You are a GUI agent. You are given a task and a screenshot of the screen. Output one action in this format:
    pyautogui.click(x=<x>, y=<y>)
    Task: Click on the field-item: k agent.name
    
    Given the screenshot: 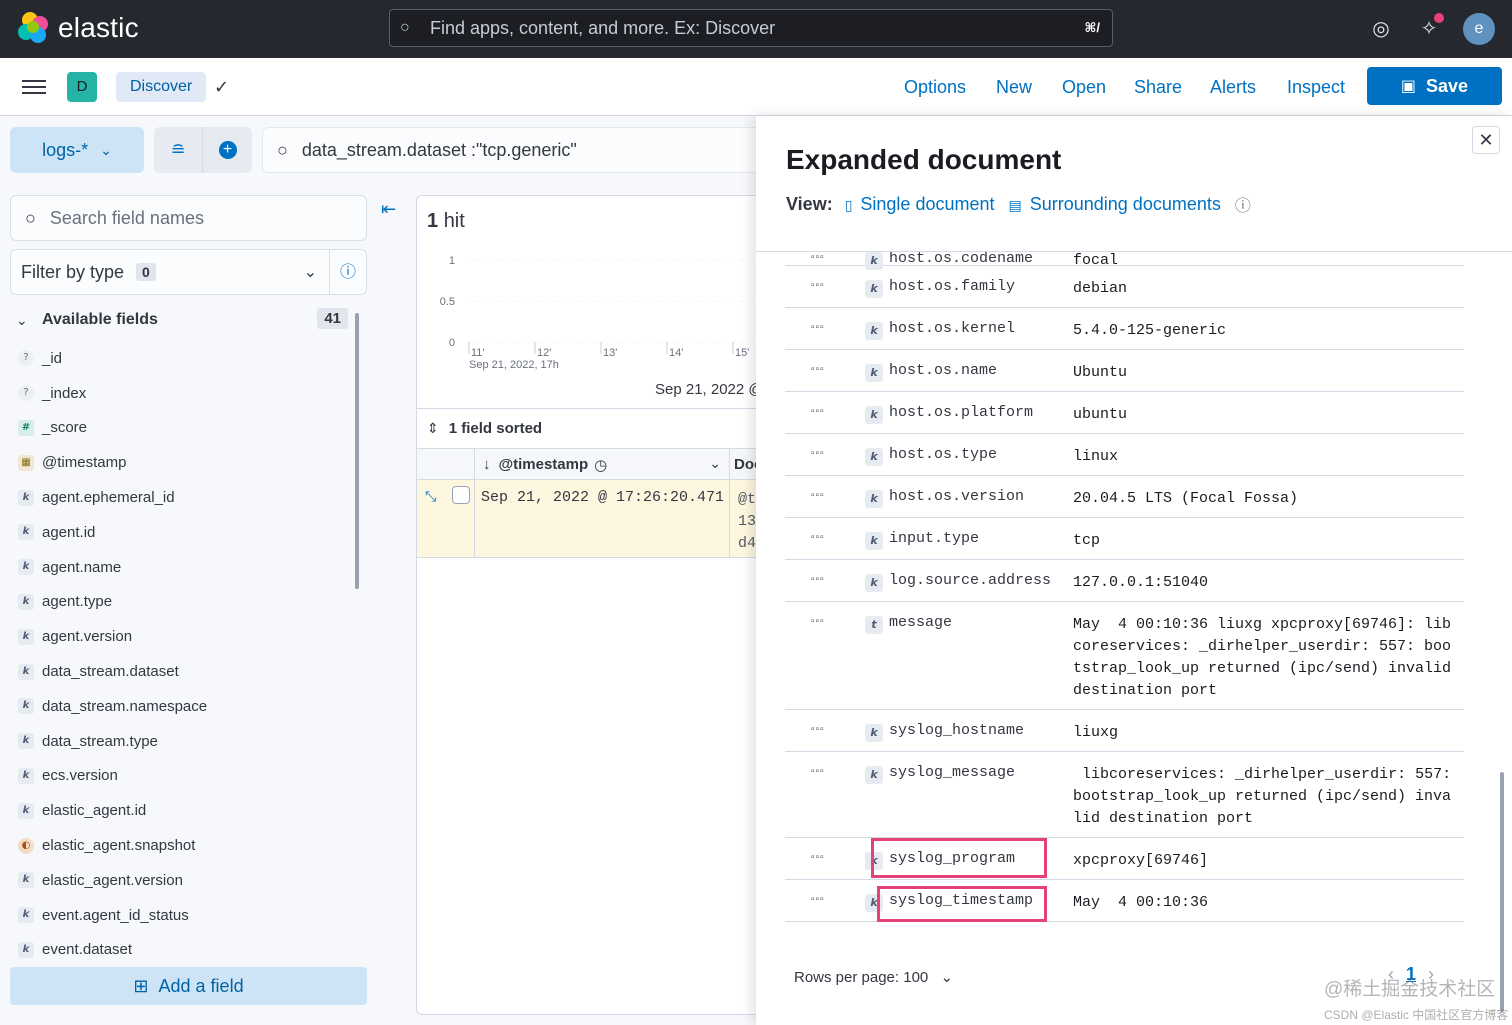 What is the action you would take?
    pyautogui.click(x=183, y=567)
    